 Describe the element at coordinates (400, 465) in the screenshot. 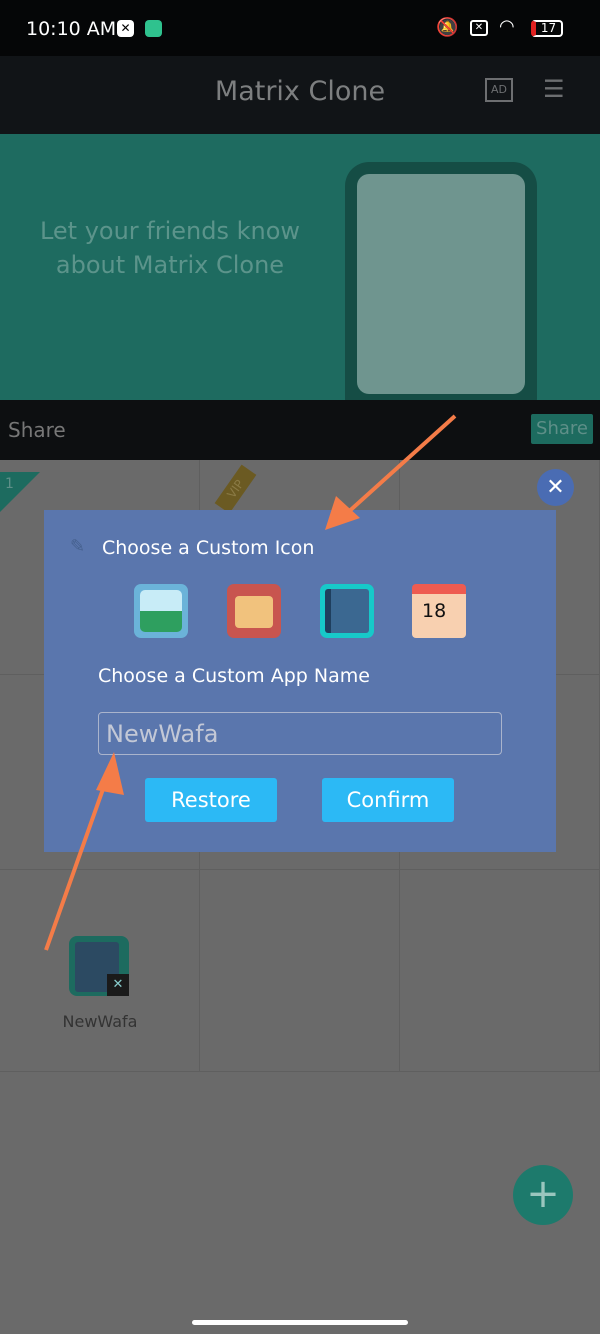

I see `arrow-to-icon-heading` at that location.